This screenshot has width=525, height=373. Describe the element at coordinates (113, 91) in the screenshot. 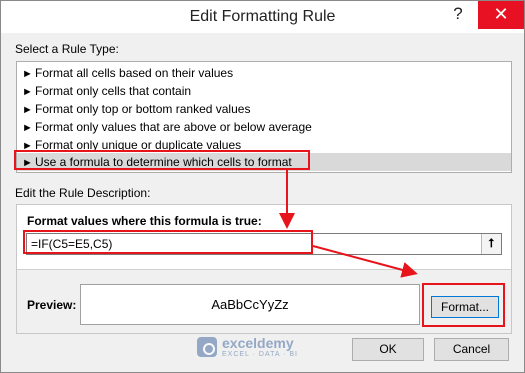

I see `rule-item-label: Format only cells that contain` at that location.